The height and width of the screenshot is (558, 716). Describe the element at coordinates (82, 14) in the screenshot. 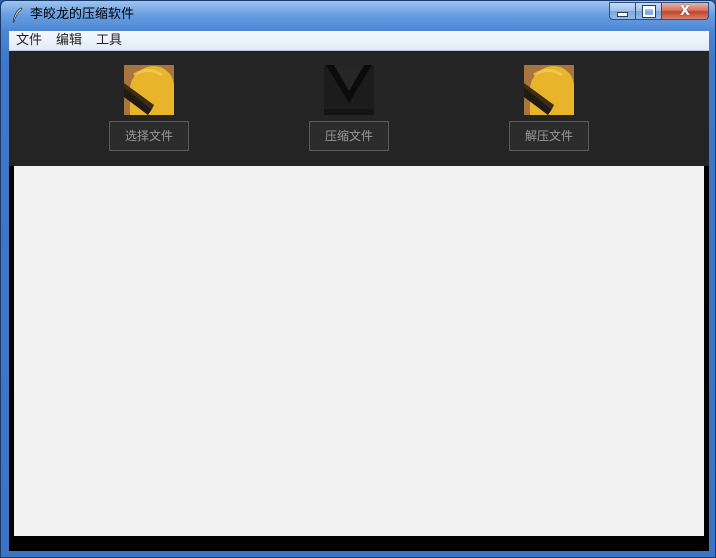

I see `window-title: 李皎龙的压缩软件` at that location.